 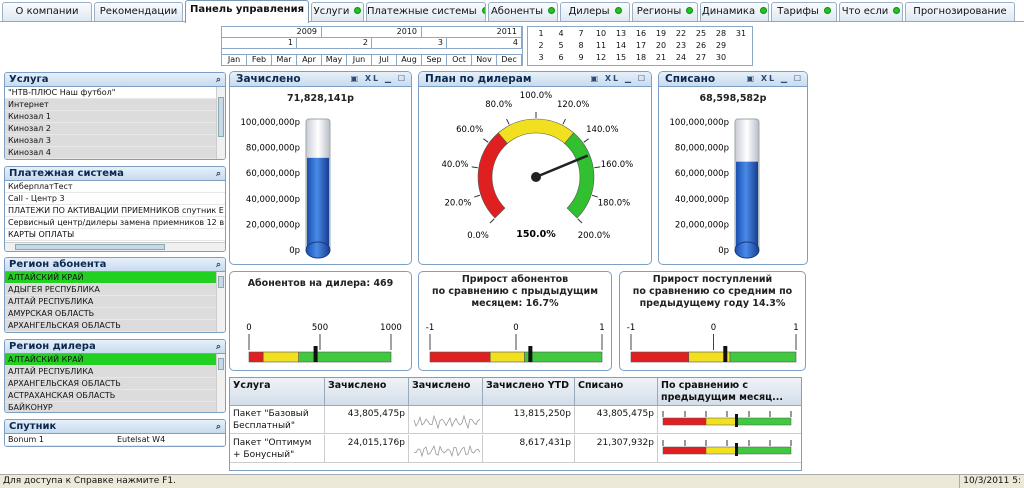 I want to click on timeline-month: Mar, so click(x=284, y=60).